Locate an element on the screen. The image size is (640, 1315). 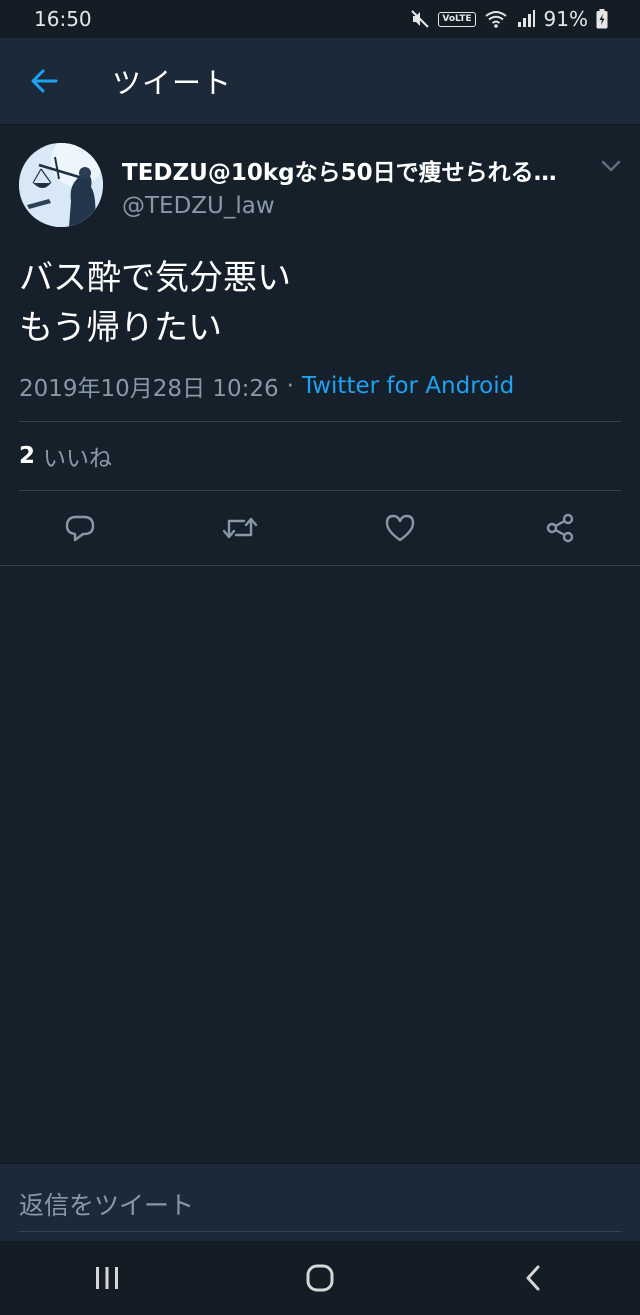
tweet-text-line: もう帰りたい is located at coordinates (120, 328).